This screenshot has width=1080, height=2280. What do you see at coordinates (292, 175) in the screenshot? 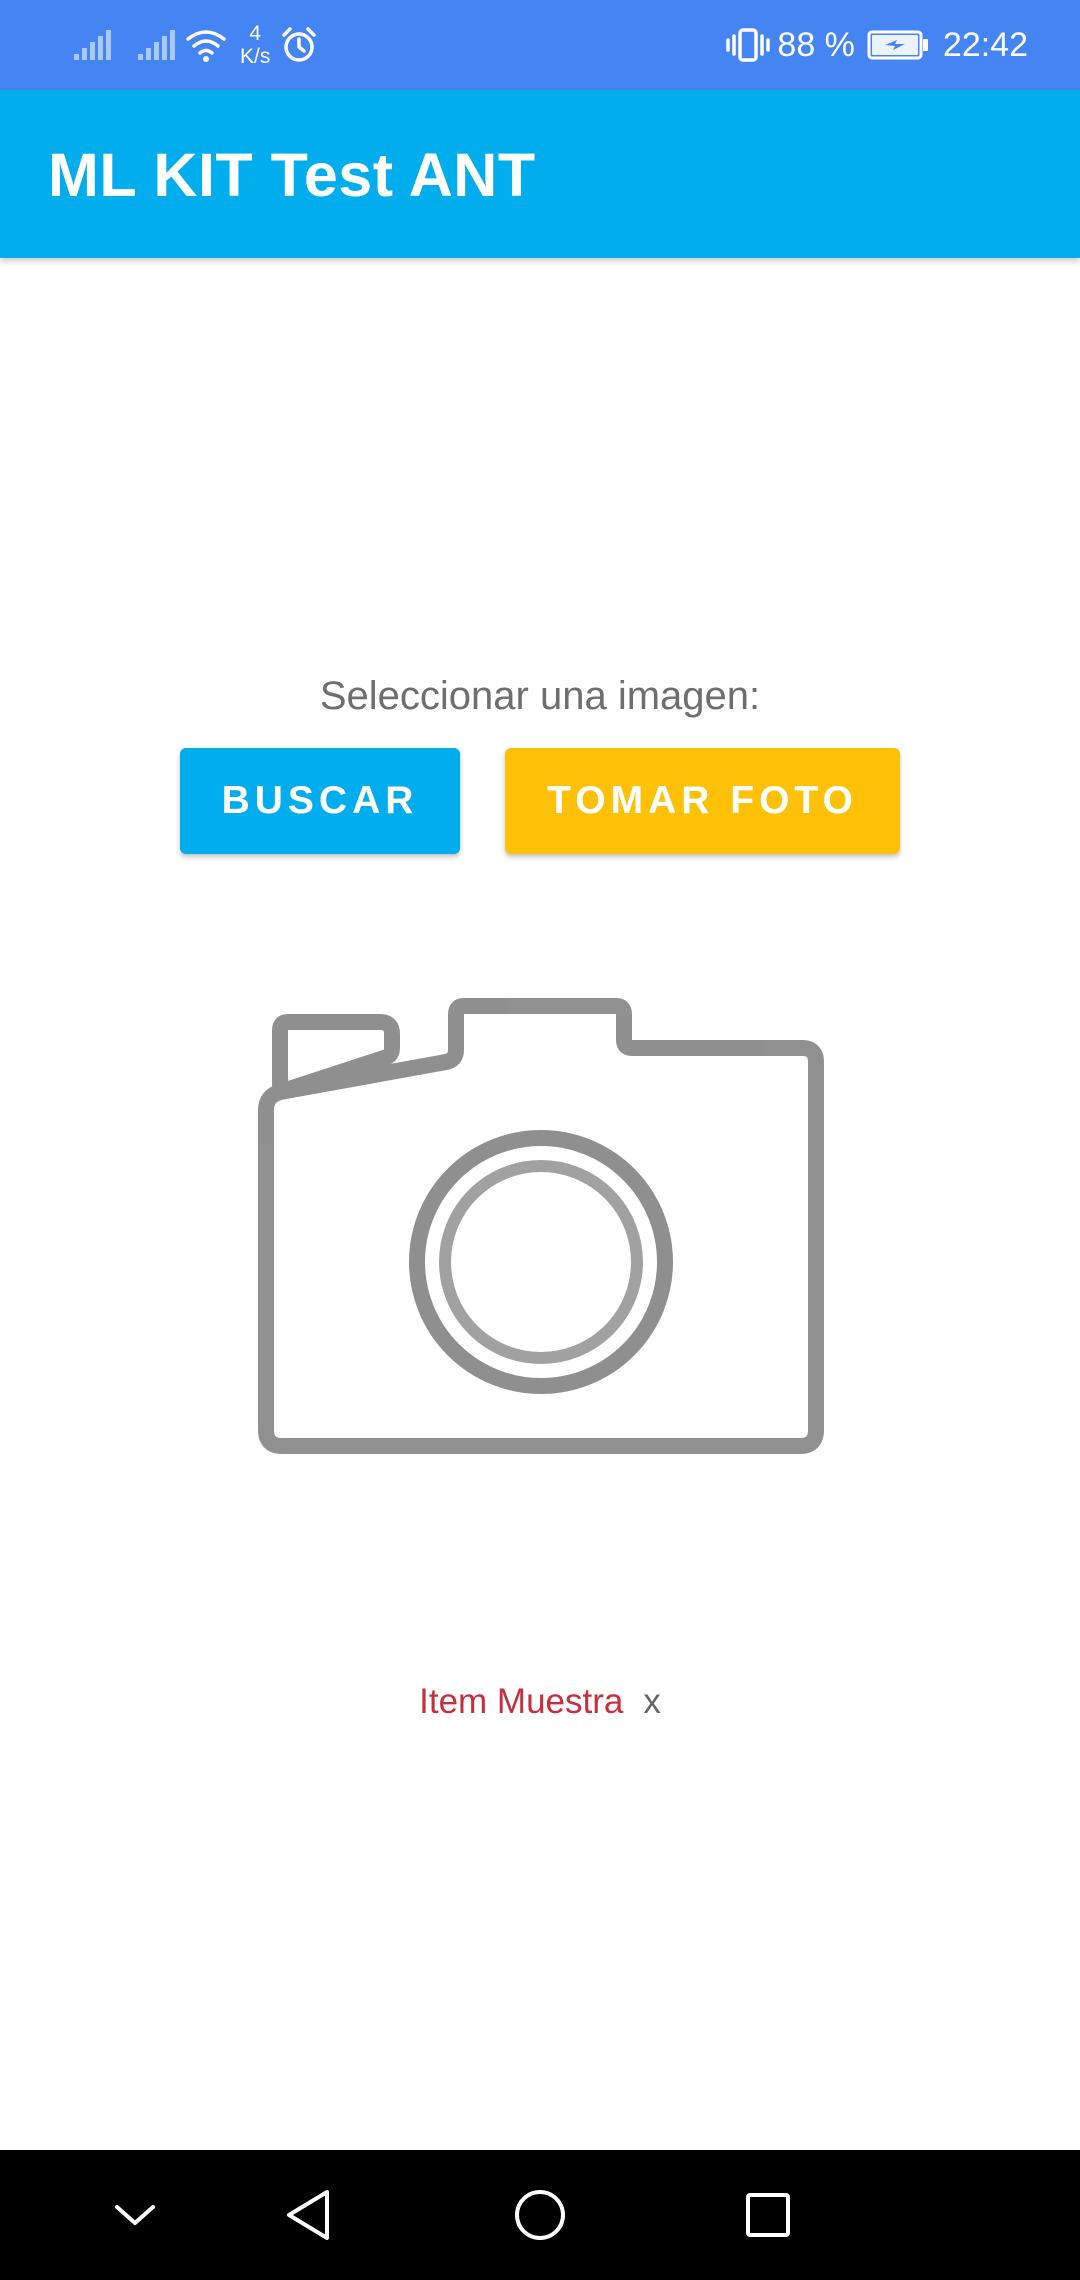
I see `app-title: ML KIT Test ANT` at bounding box center [292, 175].